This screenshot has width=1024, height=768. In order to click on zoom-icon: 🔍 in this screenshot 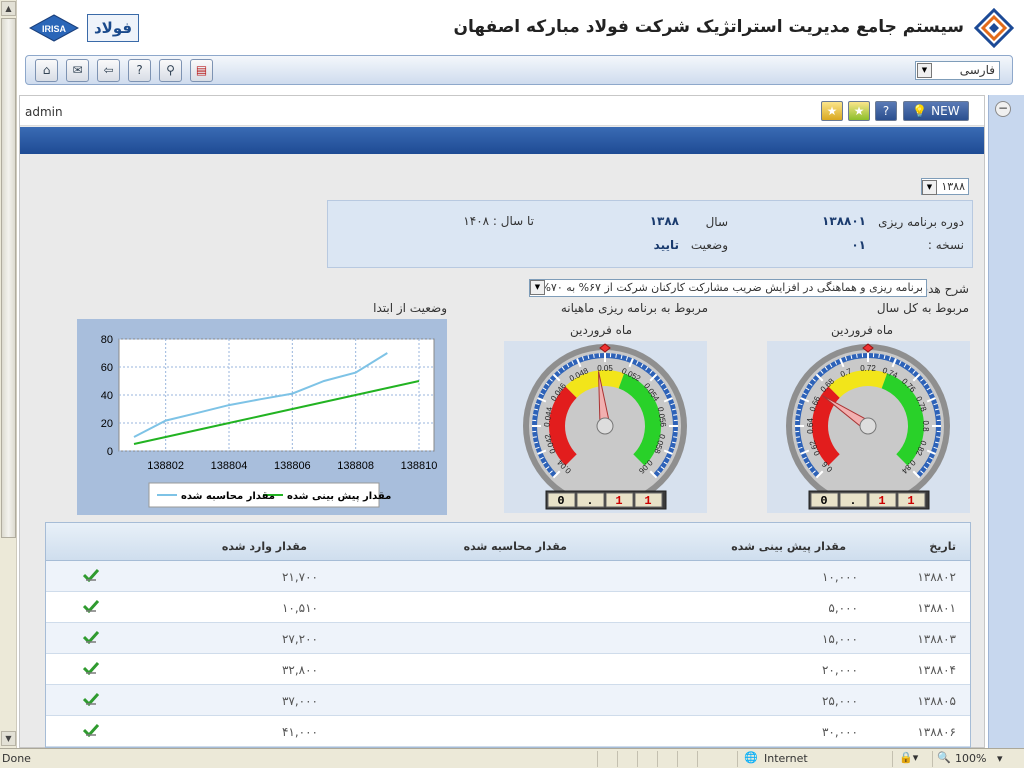, I will do `click(944, 757)`.